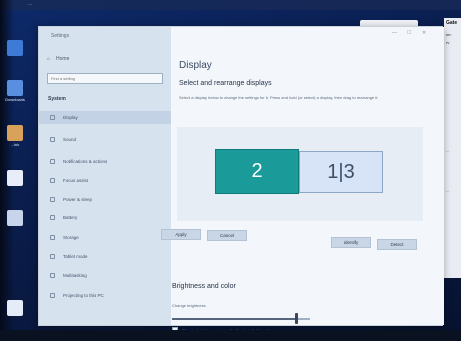 This screenshot has width=461, height=341. What do you see at coordinates (52, 256) in the screenshot?
I see `tablet-icon` at bounding box center [52, 256].